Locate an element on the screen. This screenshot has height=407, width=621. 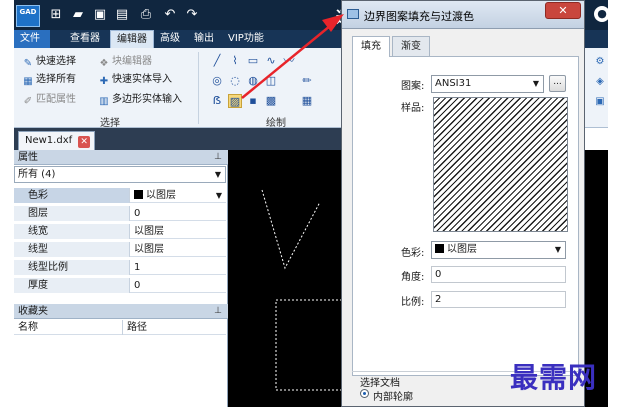
arrow-shaft is located at coordinates (286, 62).